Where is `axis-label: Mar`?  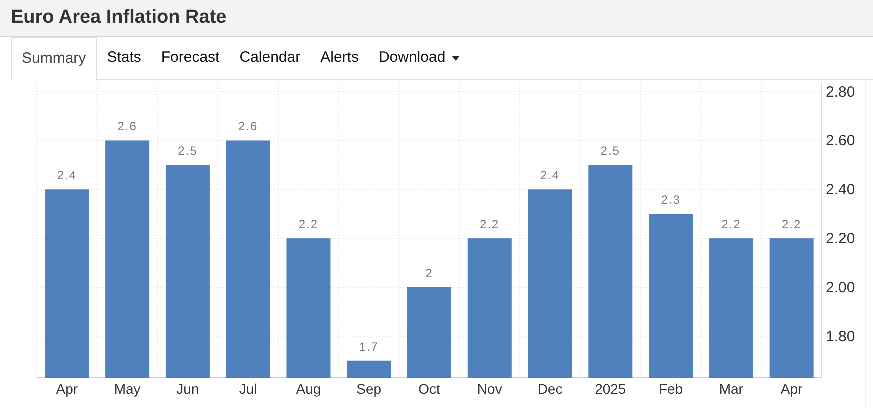 axis-label: Mar is located at coordinates (731, 389).